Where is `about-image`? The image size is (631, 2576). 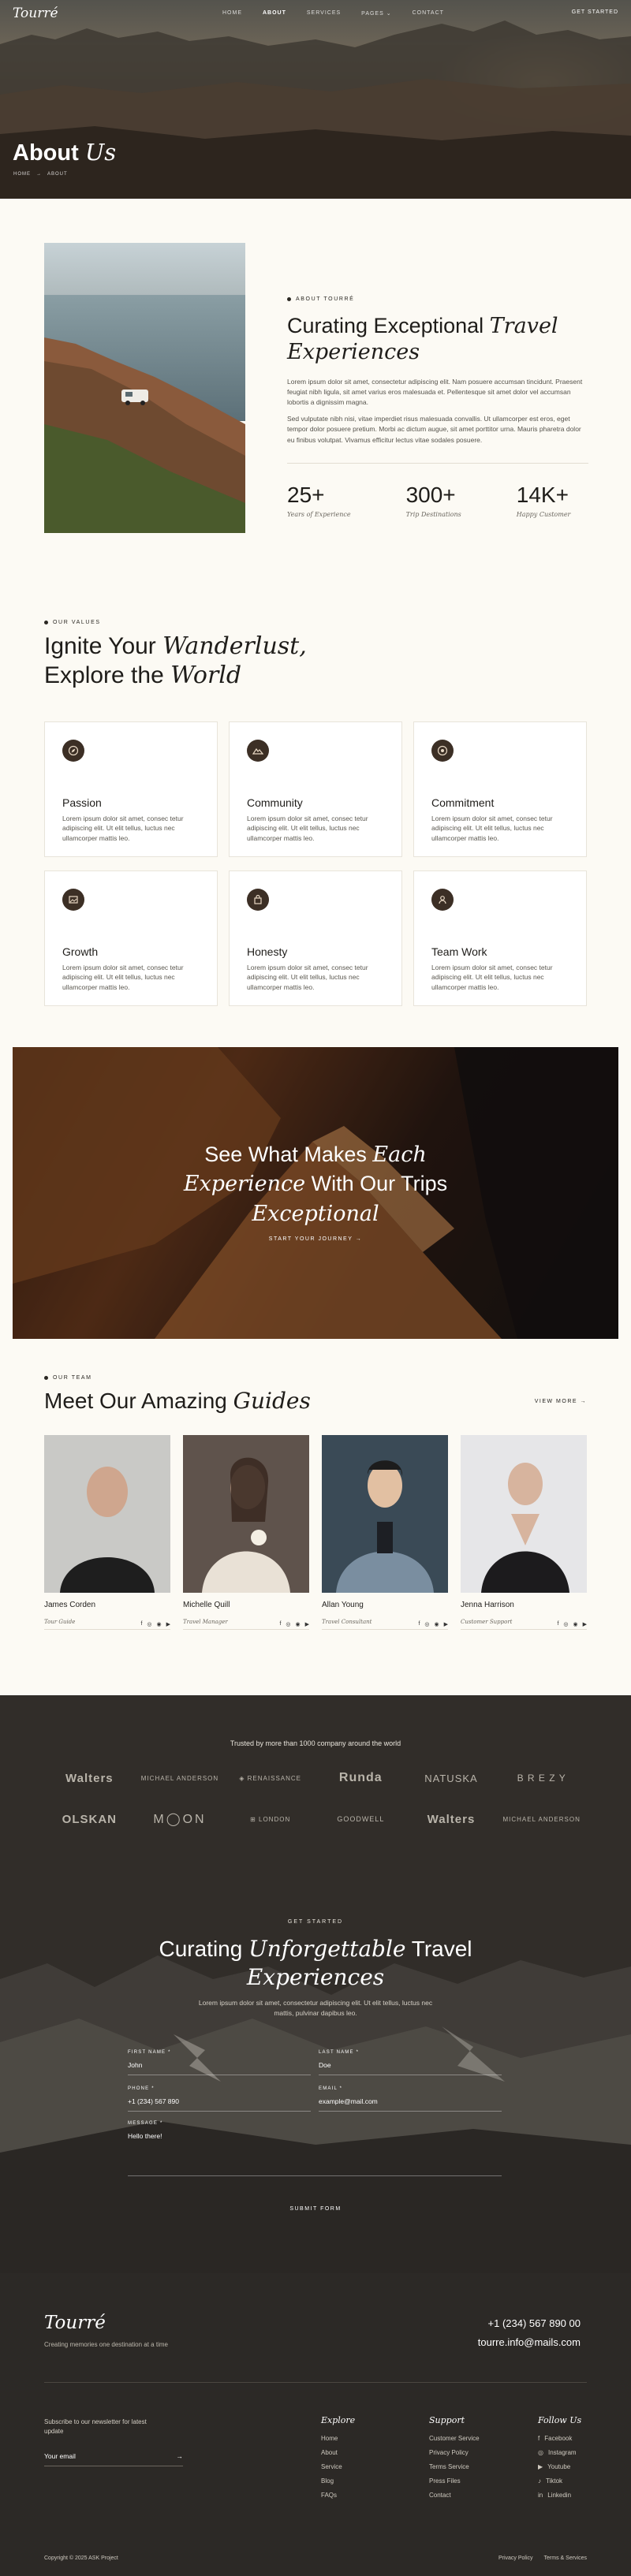
about-image is located at coordinates (144, 388).